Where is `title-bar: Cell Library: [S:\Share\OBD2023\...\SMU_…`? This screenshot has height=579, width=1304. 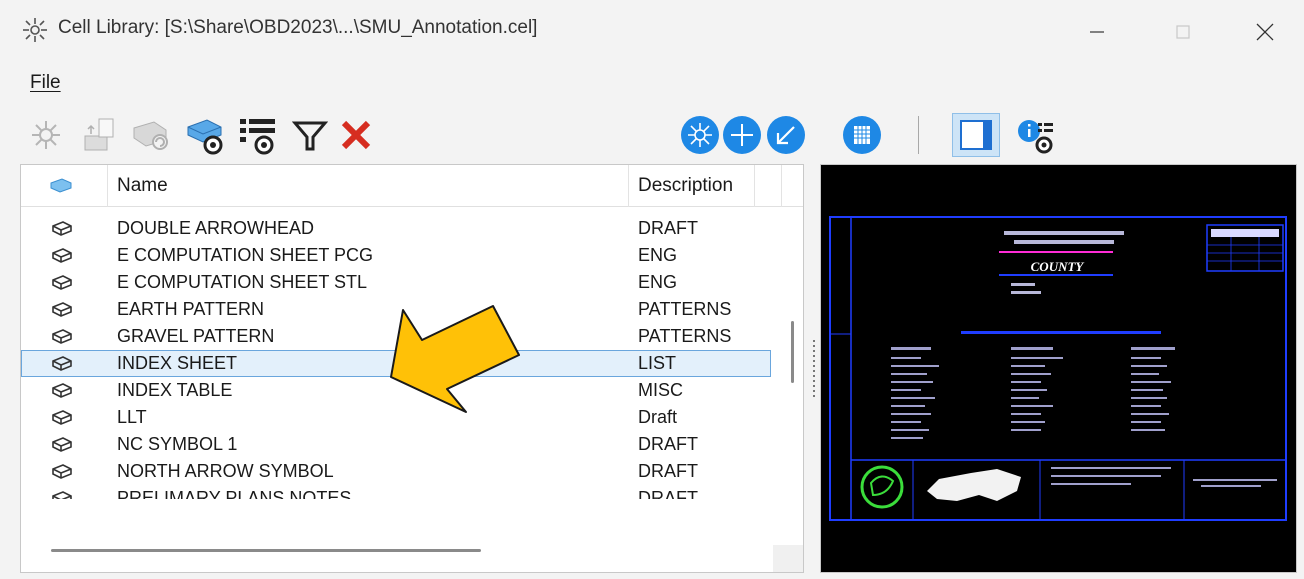
title-bar: Cell Library: [S:\Share\OBD2023\...\SMU_… is located at coordinates (652, 31).